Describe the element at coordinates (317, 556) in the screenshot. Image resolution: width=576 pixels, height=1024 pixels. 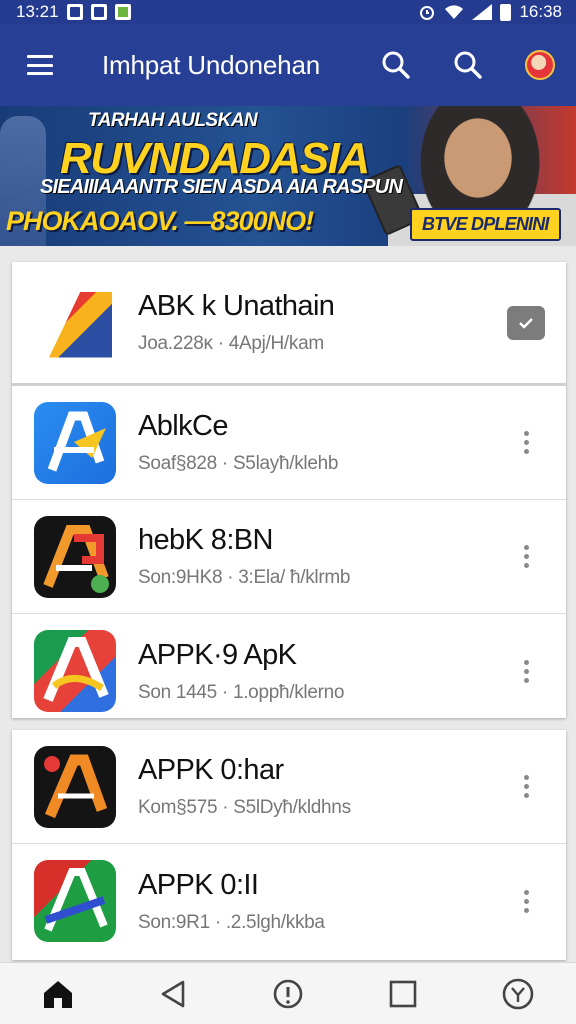
I see `app-text: hebK 8:BN Son:9HK8 · 3:Ela/ ħ/klrmb` at that location.